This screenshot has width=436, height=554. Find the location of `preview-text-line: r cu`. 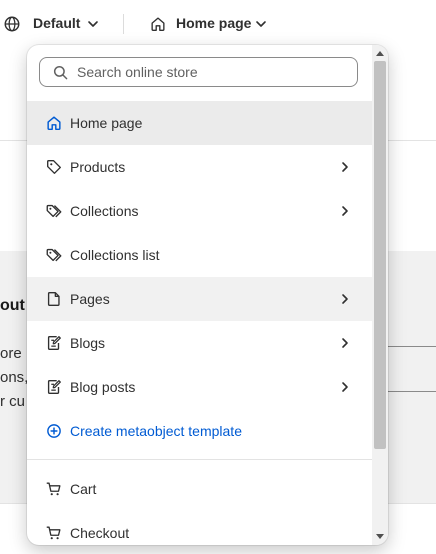

preview-text-line: r cu is located at coordinates (13, 401).